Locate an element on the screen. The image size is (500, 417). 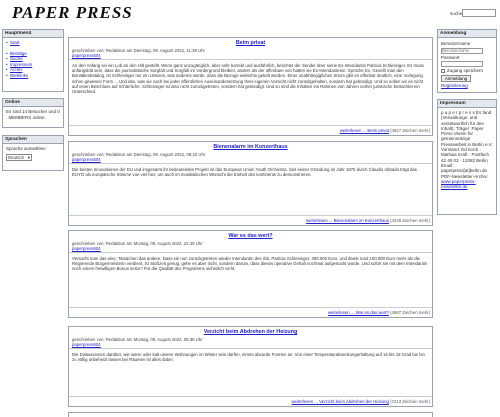
remember-checkbox is located at coordinates (443, 70).